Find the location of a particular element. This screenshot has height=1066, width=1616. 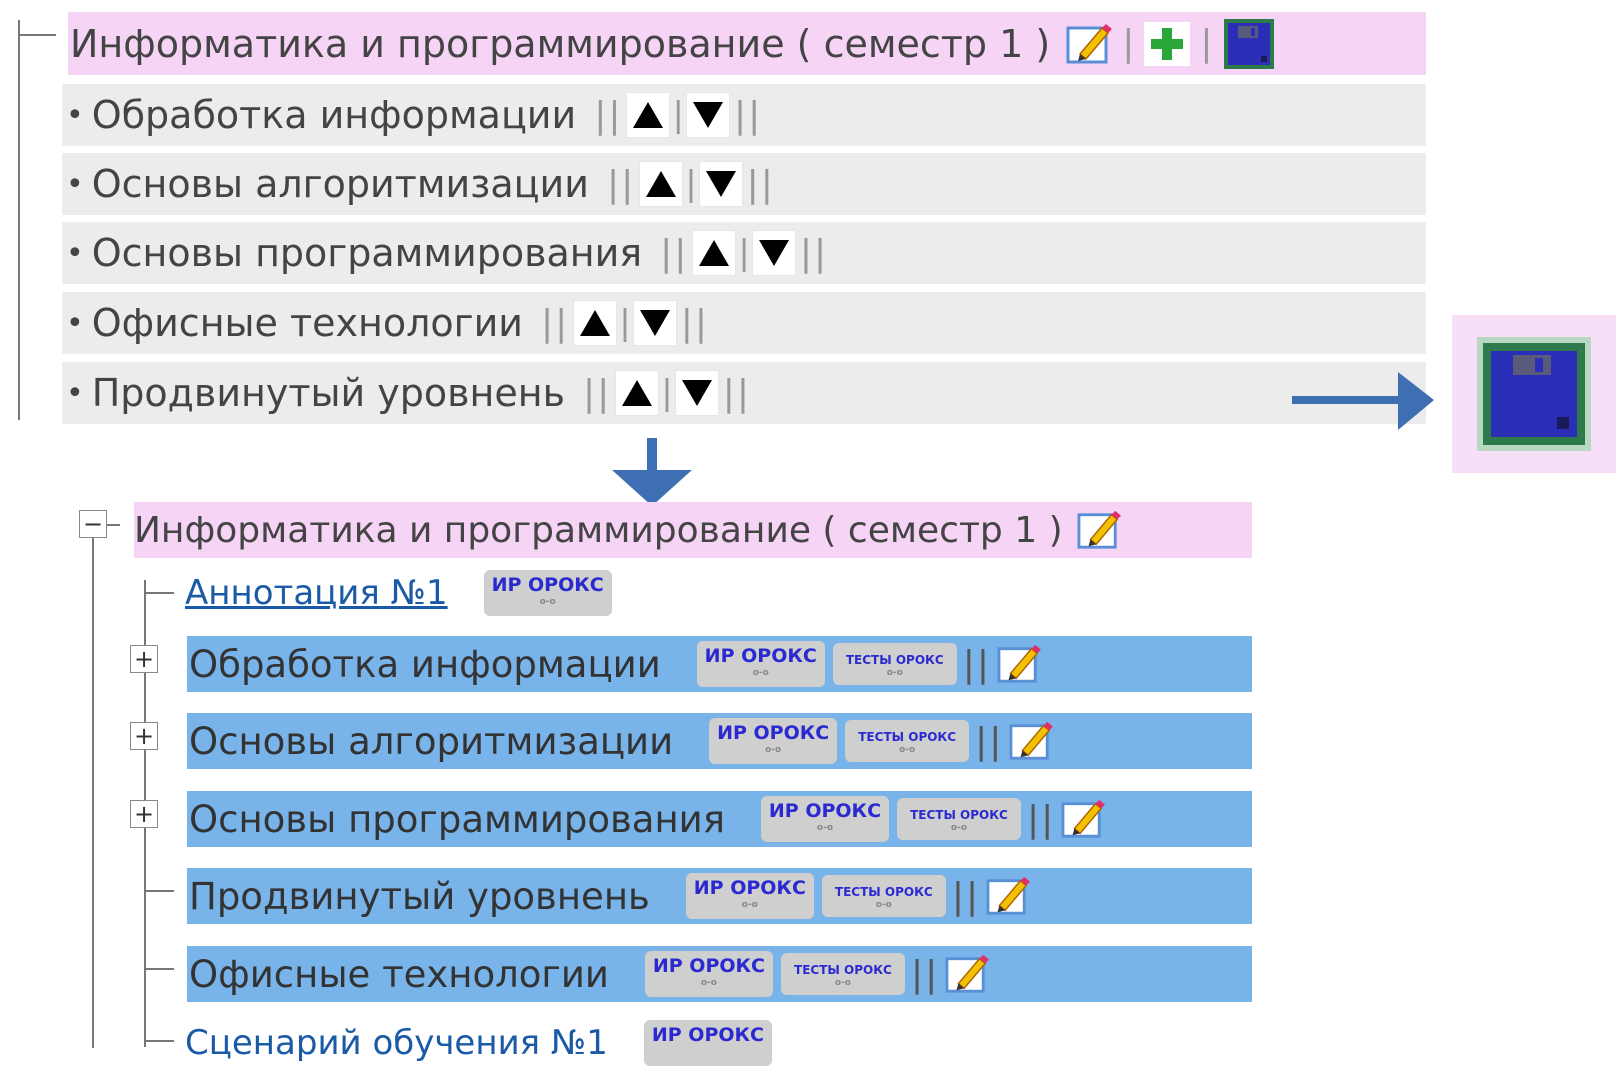

list-item: • Обработка информации || | || is located at coordinates (744, 115).